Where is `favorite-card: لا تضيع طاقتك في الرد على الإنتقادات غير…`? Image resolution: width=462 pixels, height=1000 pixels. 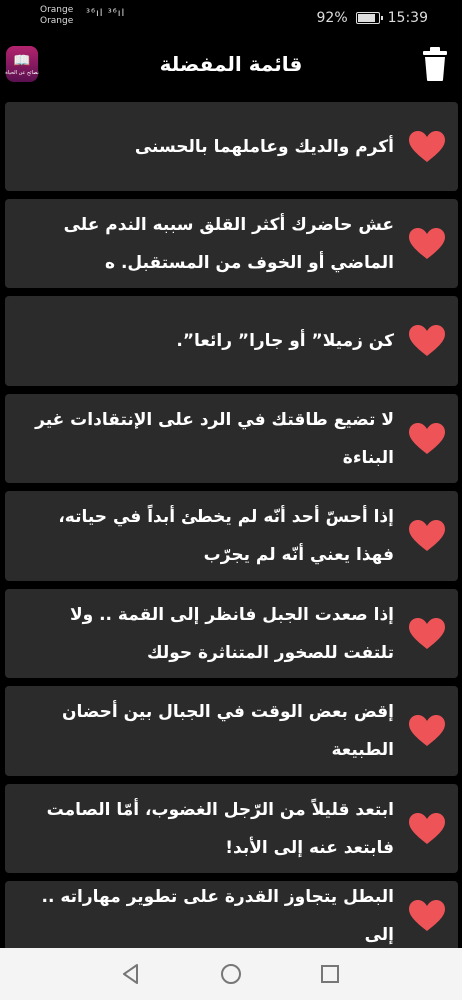
favorite-card: لا تضيع طاقتك في الرد على الإنتقادات غير… is located at coordinates (231, 438).